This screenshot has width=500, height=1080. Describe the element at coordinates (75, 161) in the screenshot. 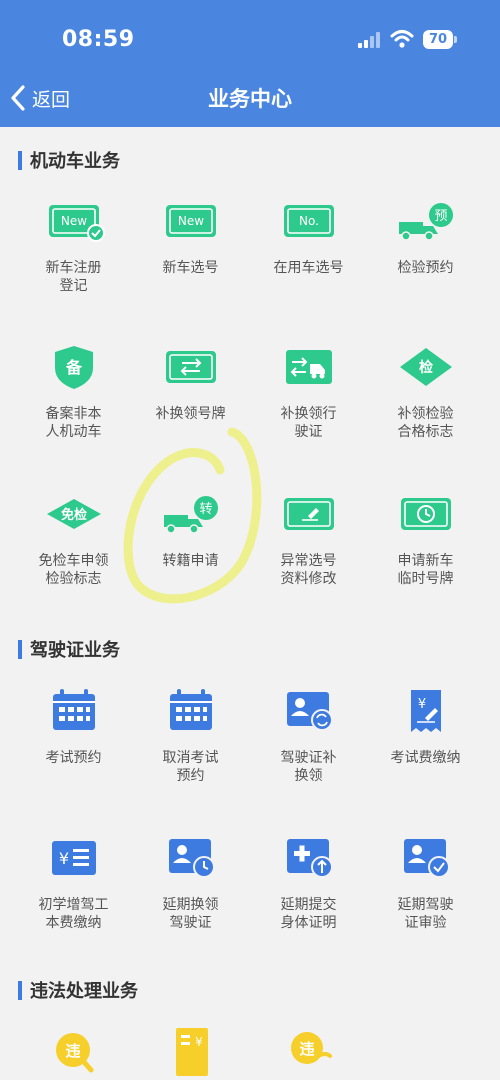

I see `section-title-text: 机动车业务` at that location.